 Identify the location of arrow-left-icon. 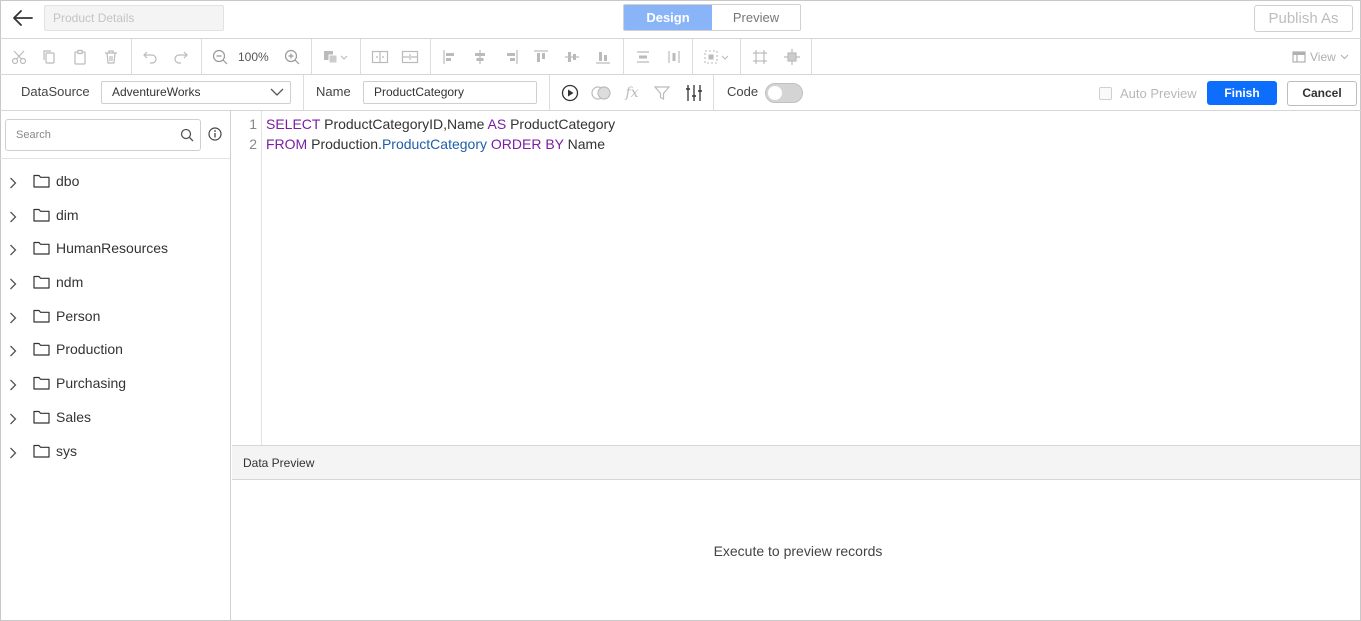
(23, 18).